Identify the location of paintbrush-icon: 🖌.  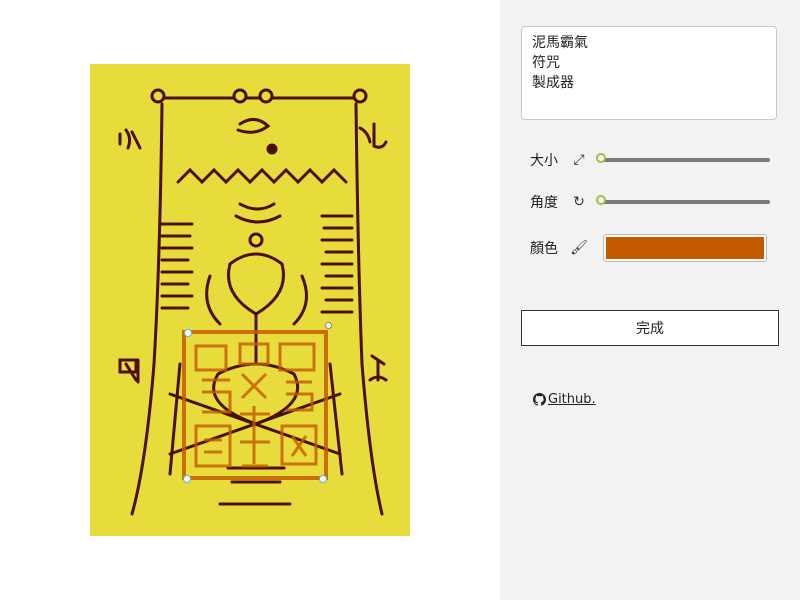
(579, 248).